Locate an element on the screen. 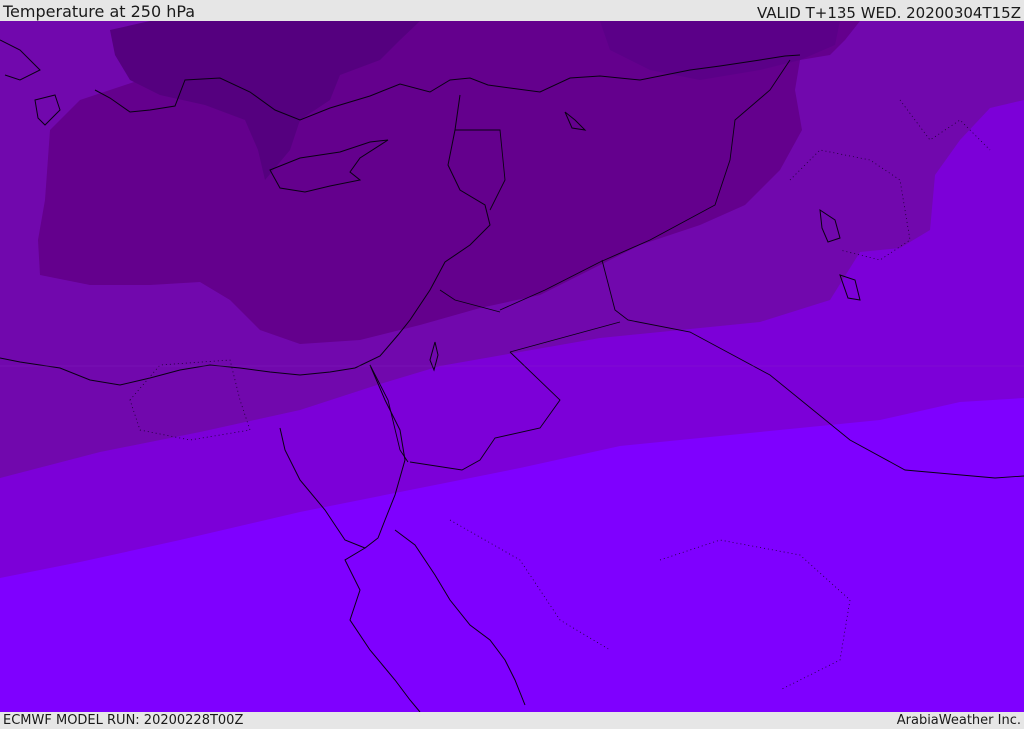 The image size is (1024, 729). map-title: Temperature at 250 hPa is located at coordinates (99, 11).